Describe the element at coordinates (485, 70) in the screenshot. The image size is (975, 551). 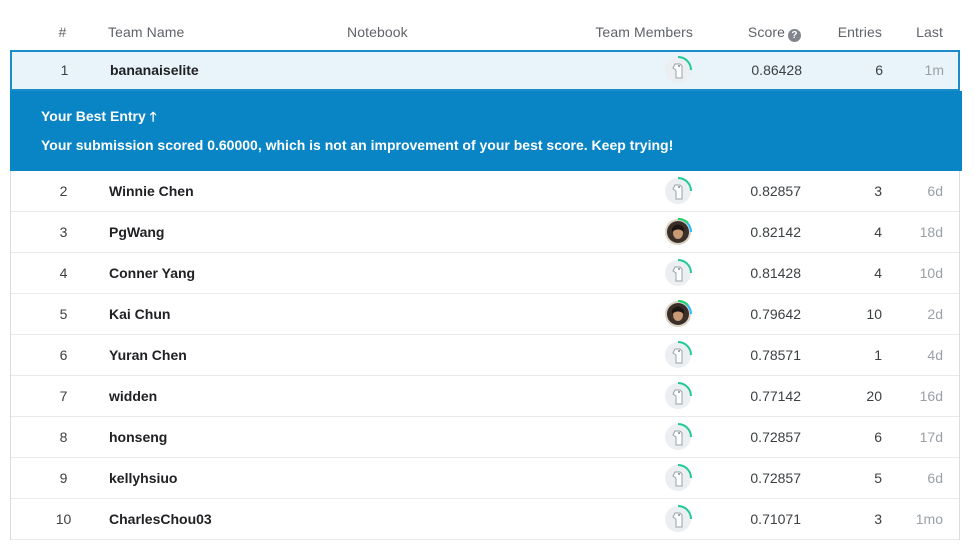
I see `table-row-current-team: 1 bananaiselite 0.86428 6 1m` at that location.